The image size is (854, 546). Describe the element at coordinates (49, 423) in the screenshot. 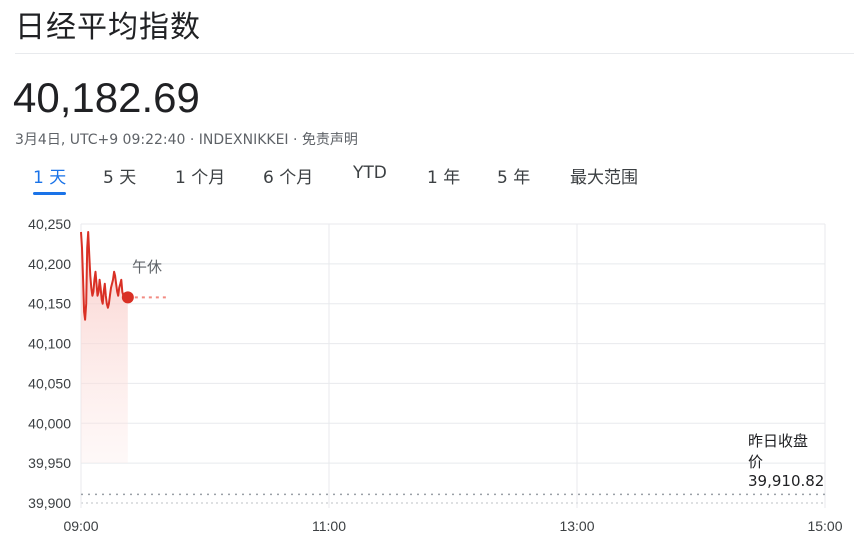

I see `y-tick-label: 40,000` at that location.